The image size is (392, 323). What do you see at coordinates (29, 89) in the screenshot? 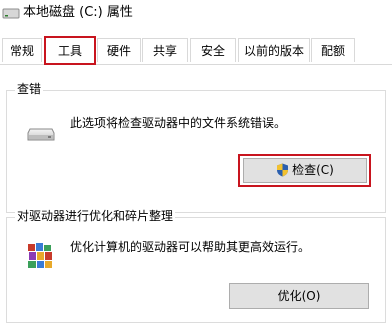
I see `error-check-title: 查错` at bounding box center [29, 89].